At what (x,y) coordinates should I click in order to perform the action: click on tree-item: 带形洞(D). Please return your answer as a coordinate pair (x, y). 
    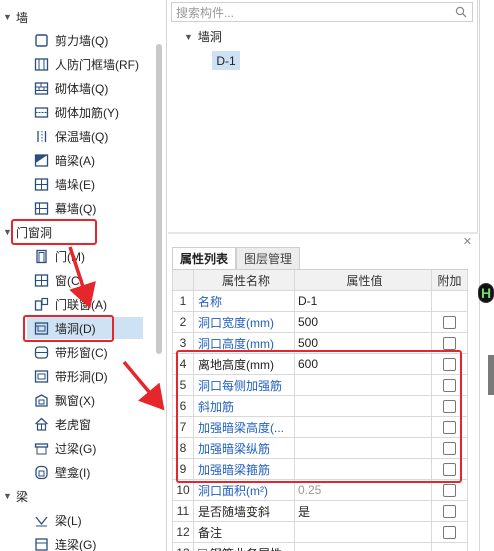
    Looking at the image, I should click on (71, 376).